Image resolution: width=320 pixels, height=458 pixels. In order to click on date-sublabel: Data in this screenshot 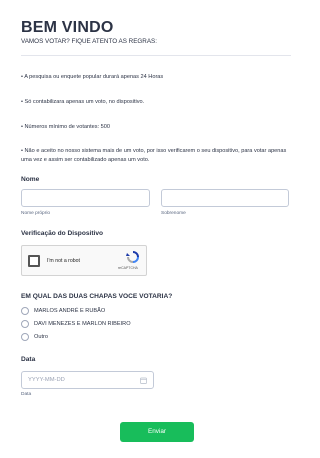, I will do `click(26, 394)`.